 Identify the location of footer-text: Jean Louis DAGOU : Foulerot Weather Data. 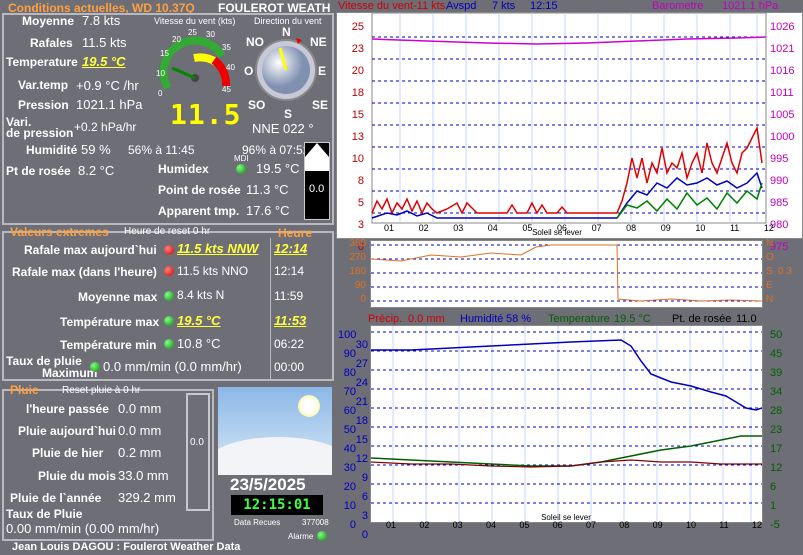
(126, 547).